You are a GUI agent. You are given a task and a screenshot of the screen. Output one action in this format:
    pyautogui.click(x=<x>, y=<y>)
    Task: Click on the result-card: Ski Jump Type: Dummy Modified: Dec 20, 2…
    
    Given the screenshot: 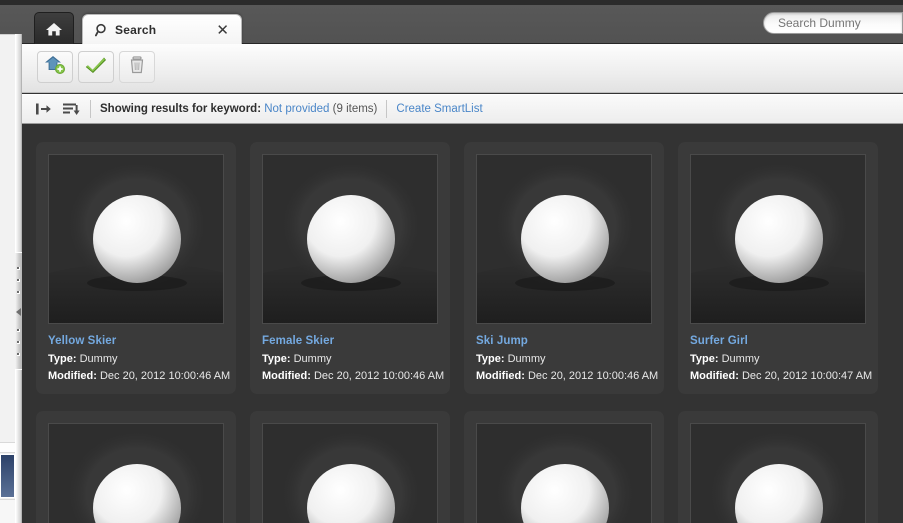 What is the action you would take?
    pyautogui.click(x=564, y=268)
    